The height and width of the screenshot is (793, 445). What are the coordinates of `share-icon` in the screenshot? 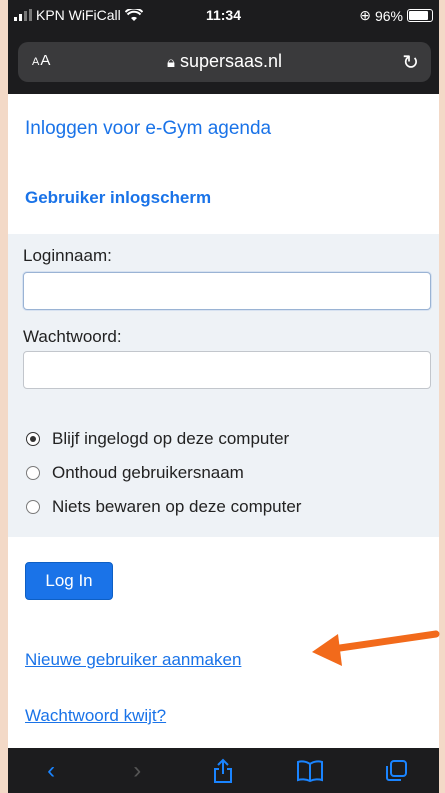 It's located at (223, 771).